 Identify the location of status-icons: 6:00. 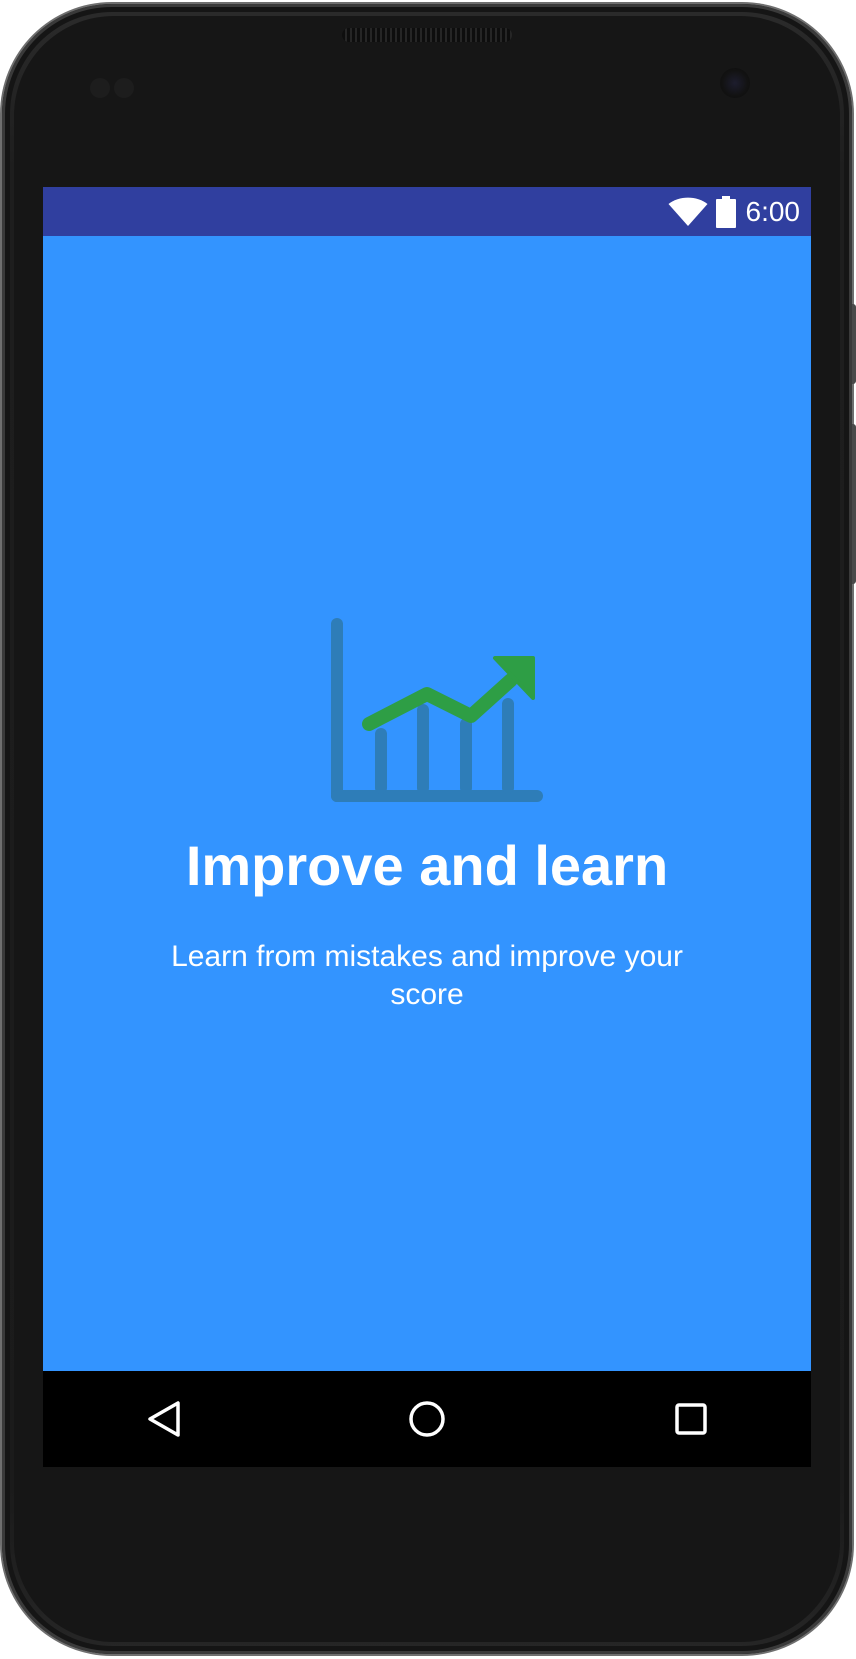
(734, 211).